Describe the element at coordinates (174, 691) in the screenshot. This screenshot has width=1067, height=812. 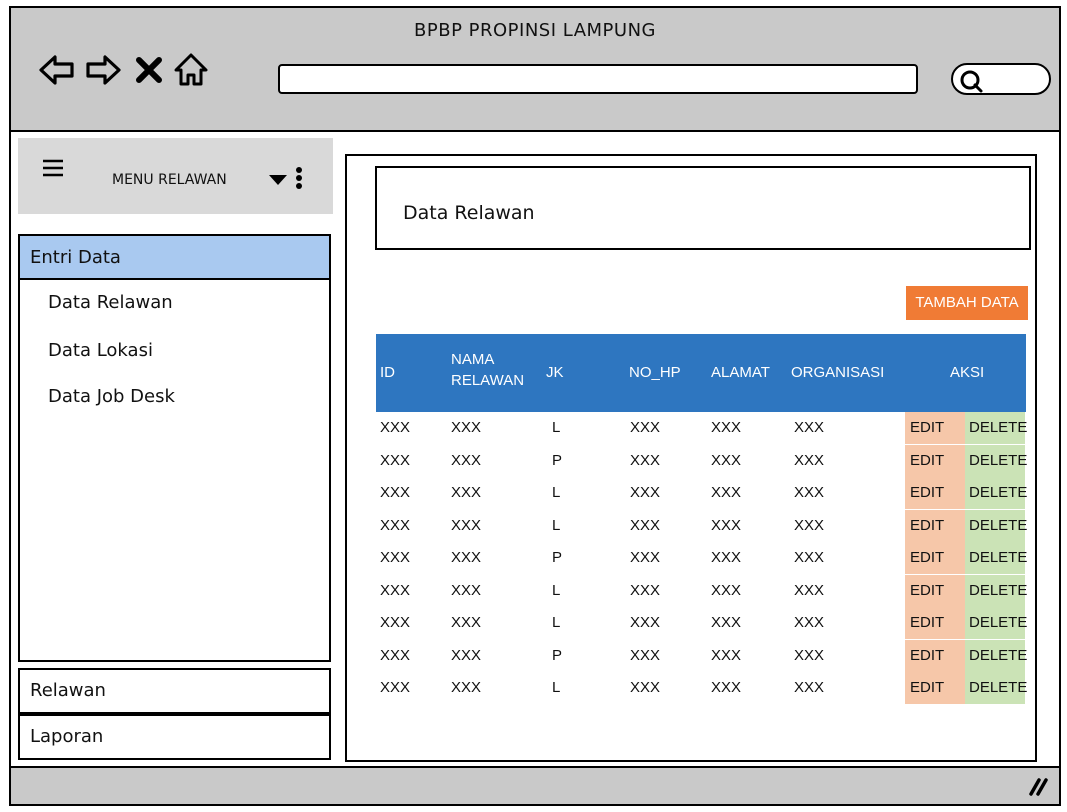
I see `sidebar-section-relawan: Relawan` at that location.